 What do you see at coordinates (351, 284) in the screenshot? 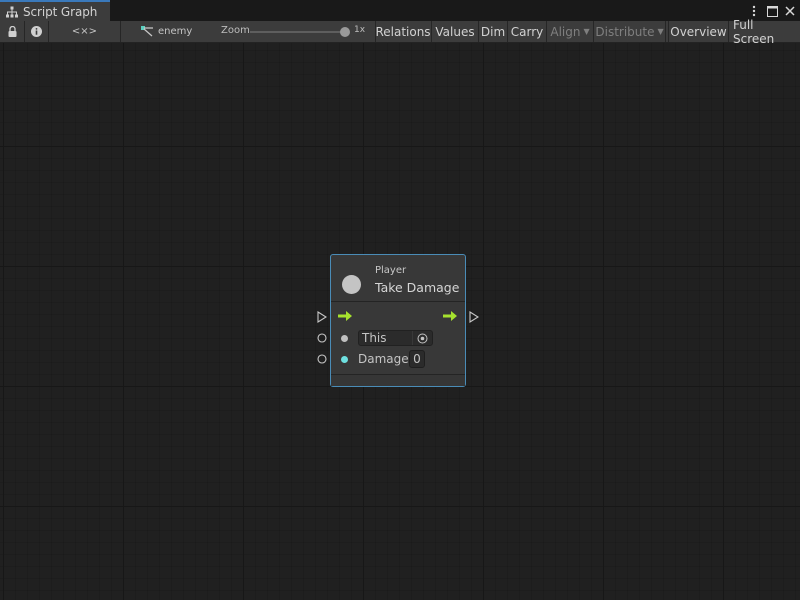
I see `node-type-icon` at bounding box center [351, 284].